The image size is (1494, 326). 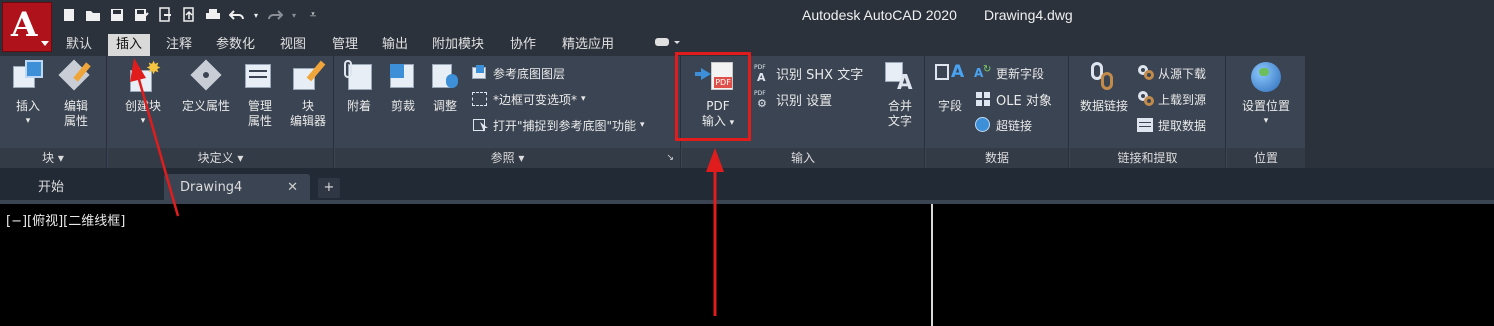 I want to click on arrow-to-pdf-import, so click(x=715, y=232).